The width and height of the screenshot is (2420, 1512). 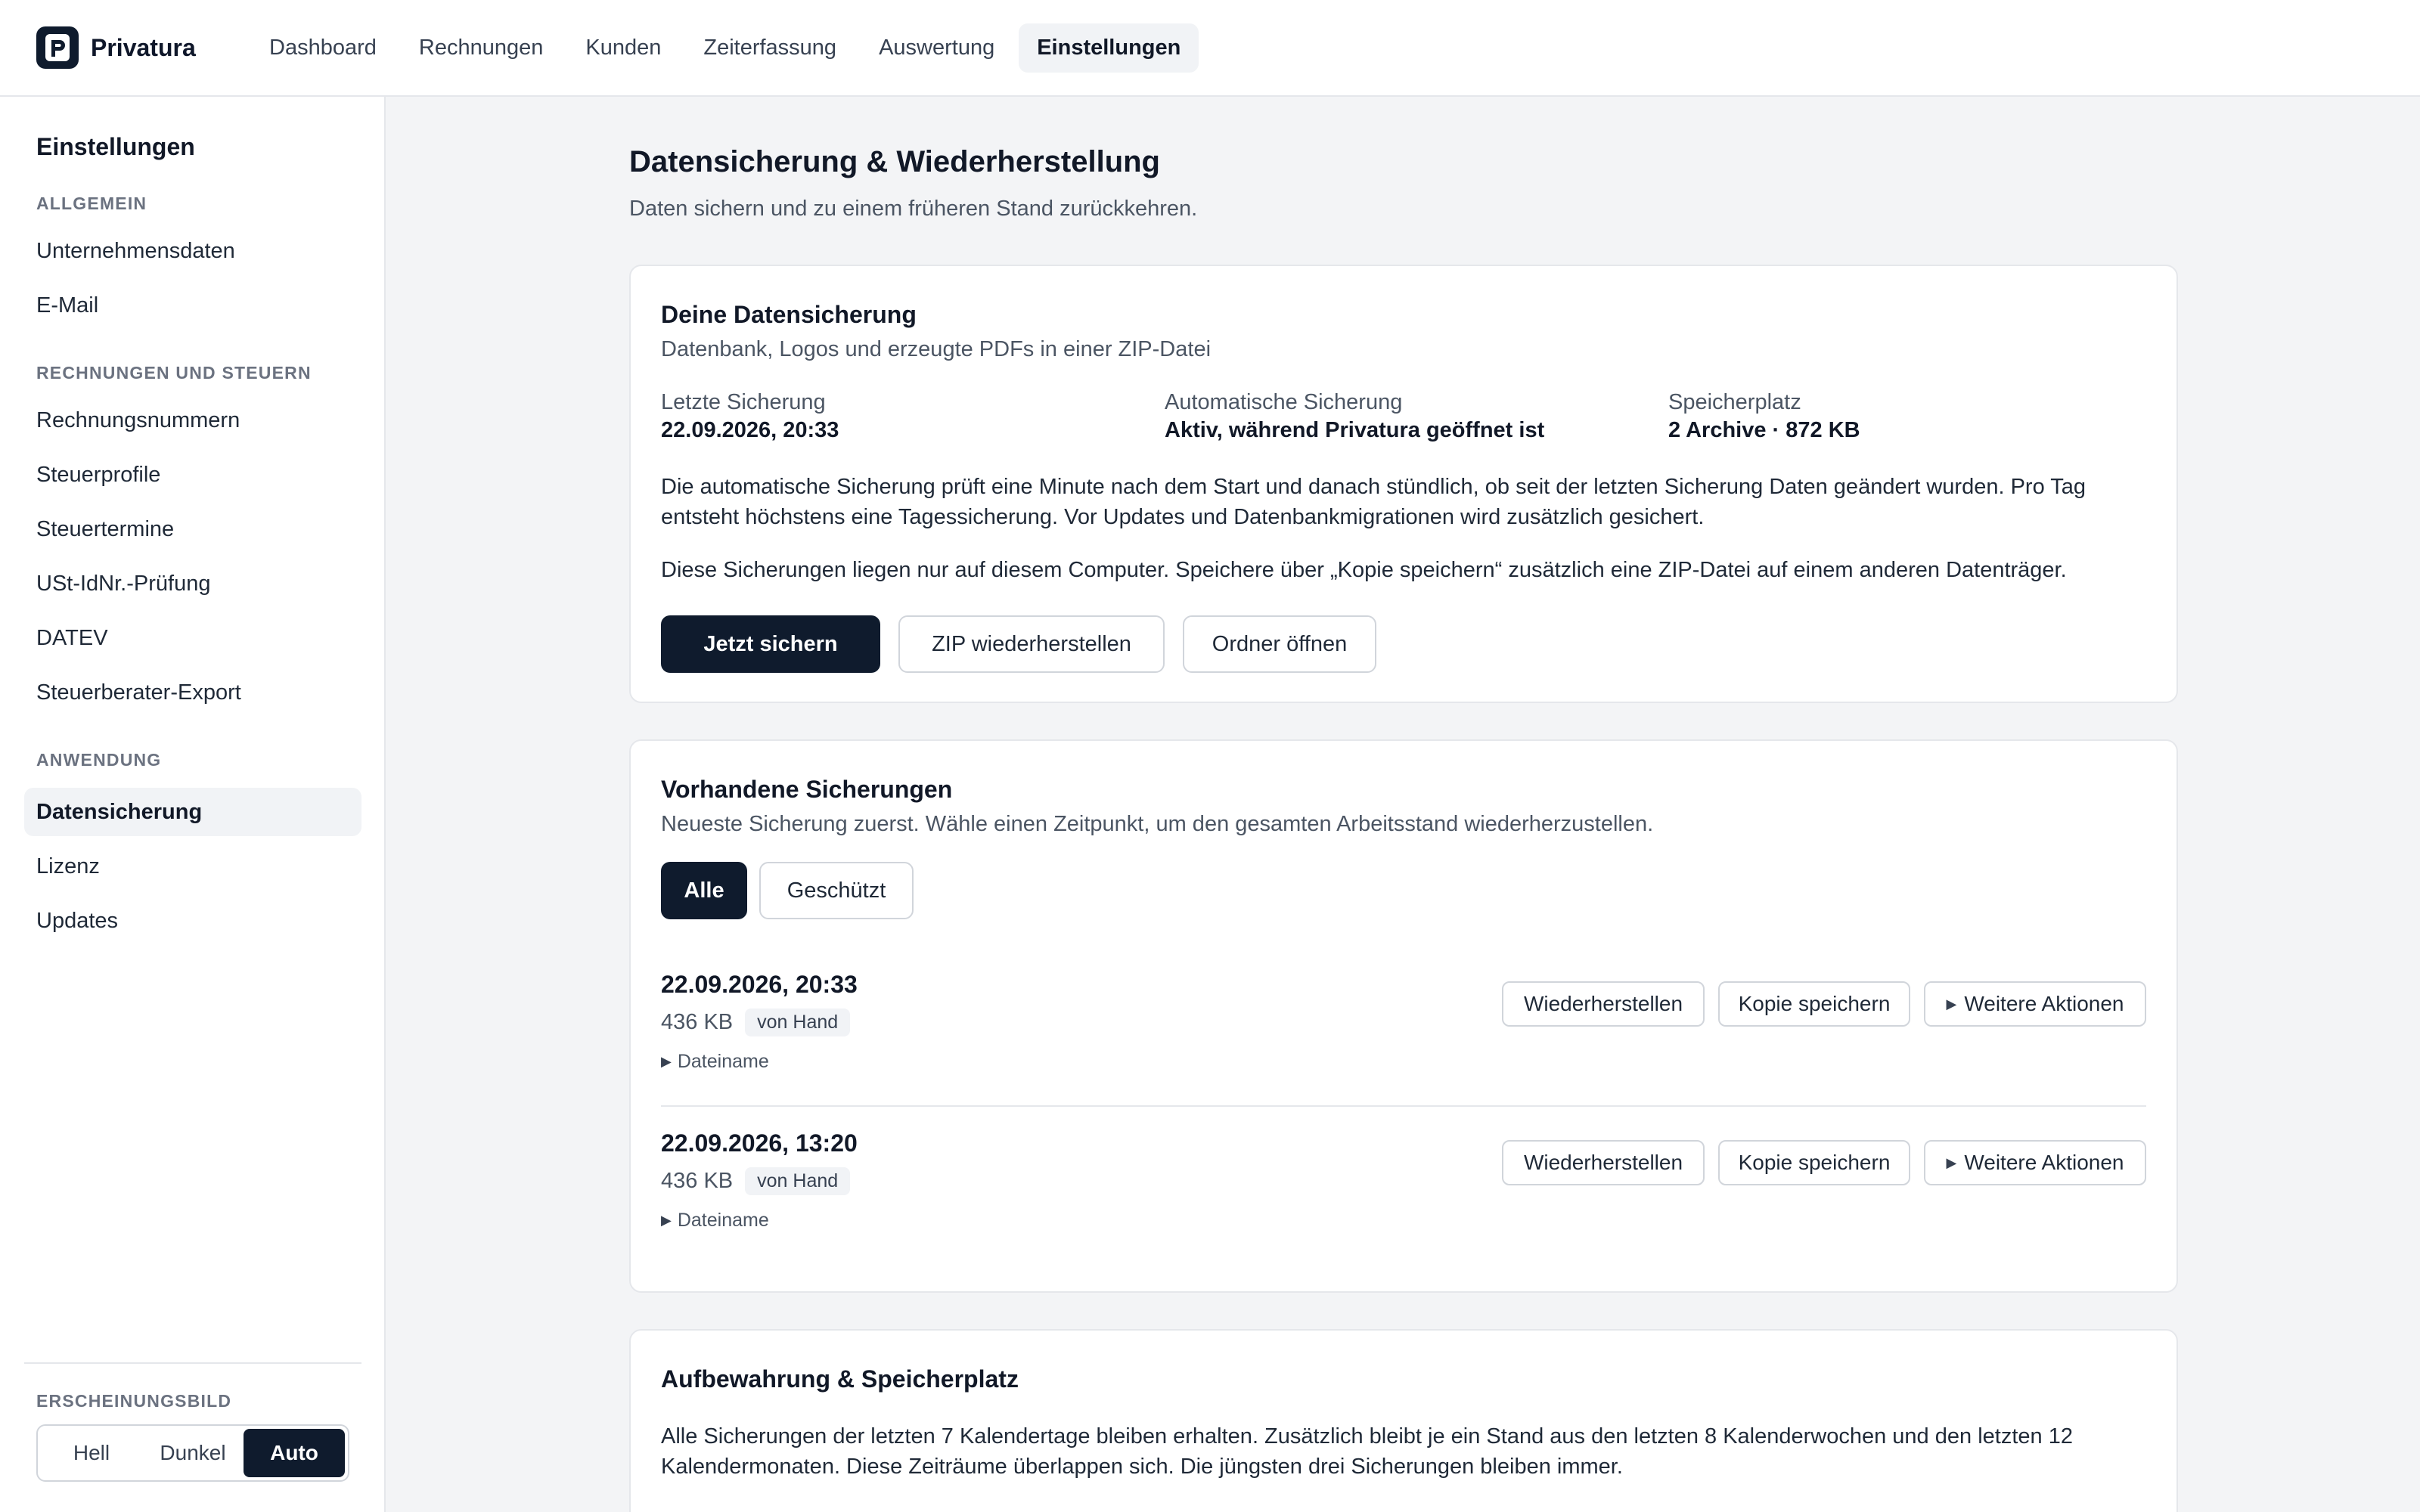 What do you see at coordinates (192, 251) in the screenshot?
I see `sidebar-item-unternehmensdaten: Unternehmensdaten` at bounding box center [192, 251].